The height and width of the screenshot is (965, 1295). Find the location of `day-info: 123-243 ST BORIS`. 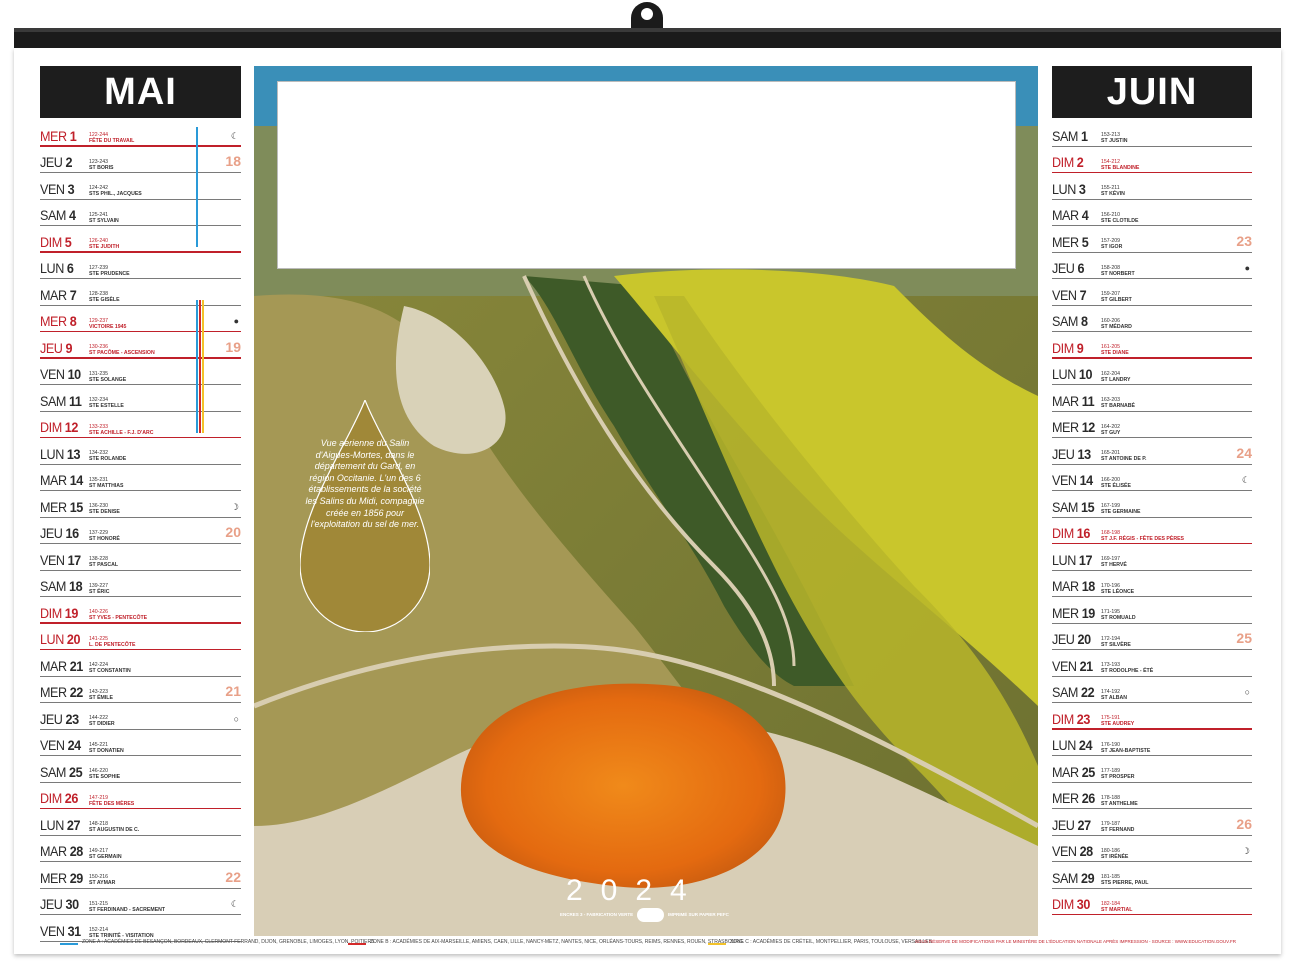

day-info: 123-243 ST BORIS is located at coordinates (101, 165).